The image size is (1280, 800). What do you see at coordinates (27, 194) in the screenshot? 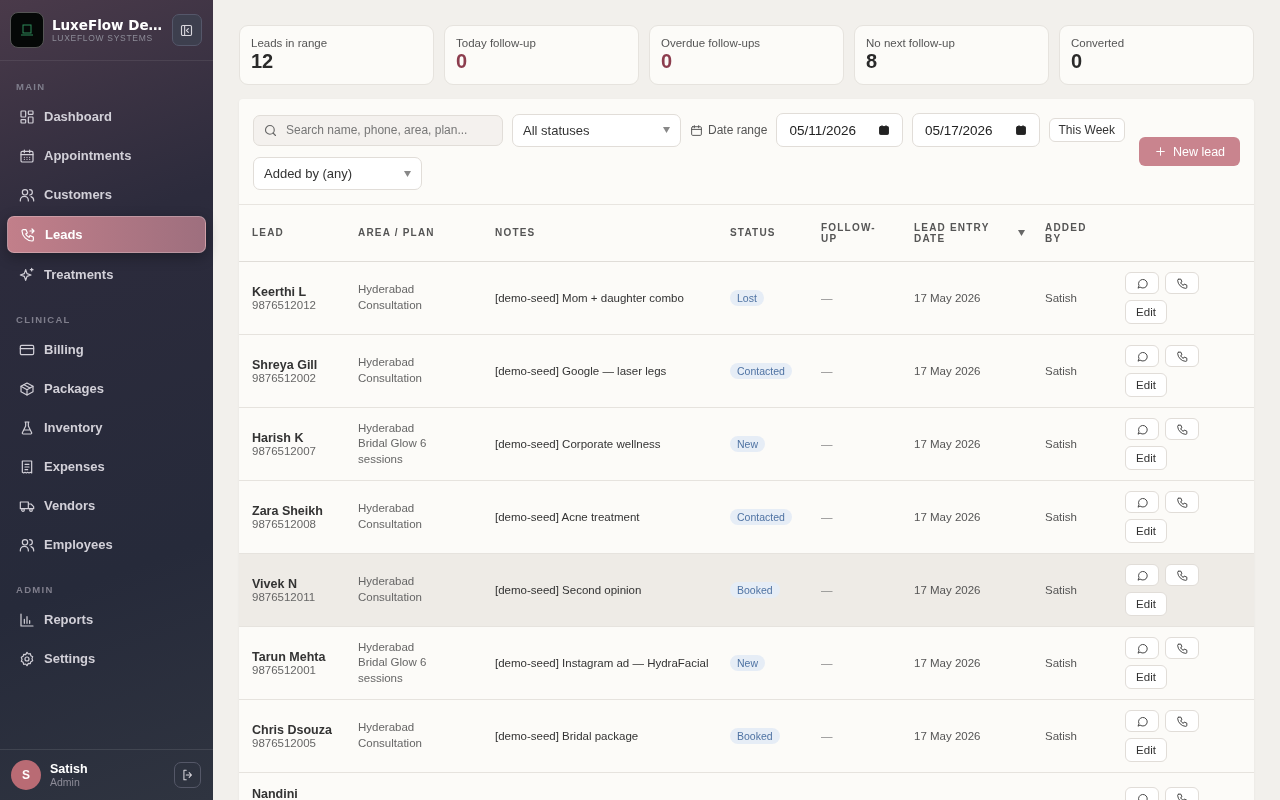
I see `people-icon` at bounding box center [27, 194].